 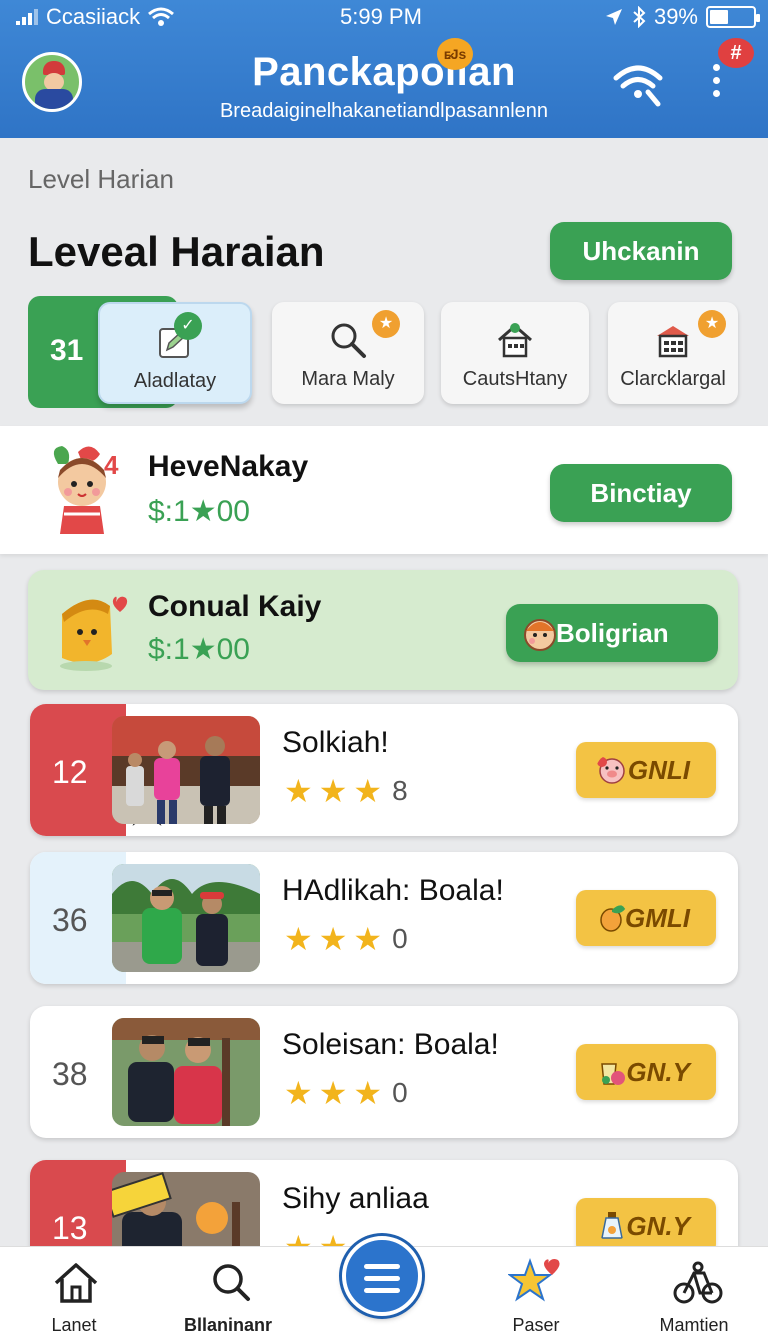 I want to click on unlock-button: Uhckanin, so click(x=641, y=251).